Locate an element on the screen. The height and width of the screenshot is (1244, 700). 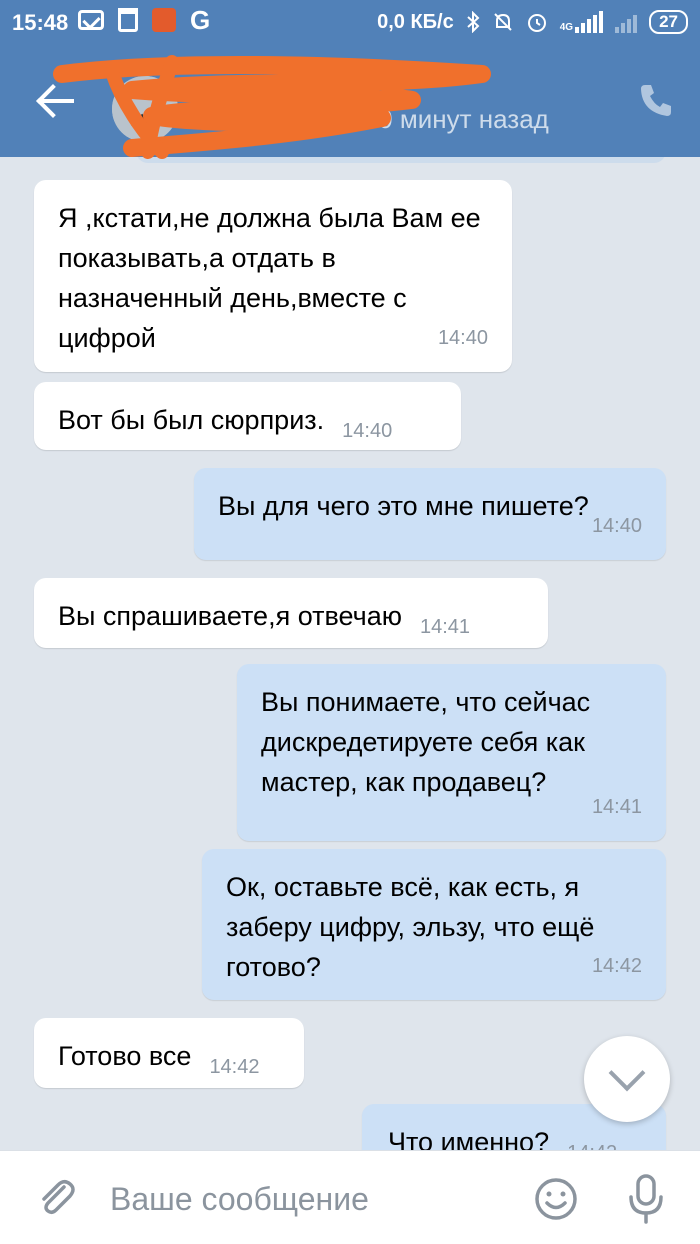
app-notification-icon is located at coordinates (164, 20).